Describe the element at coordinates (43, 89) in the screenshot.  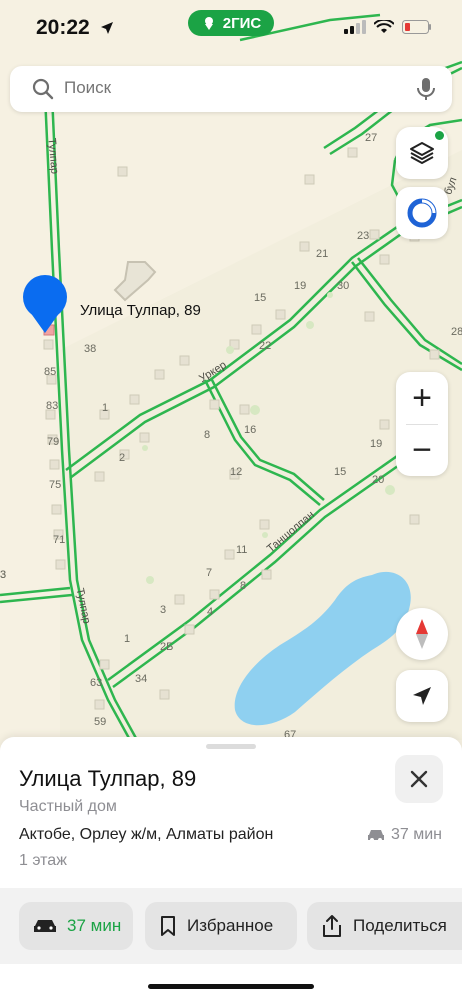
I see `search-icon` at that location.